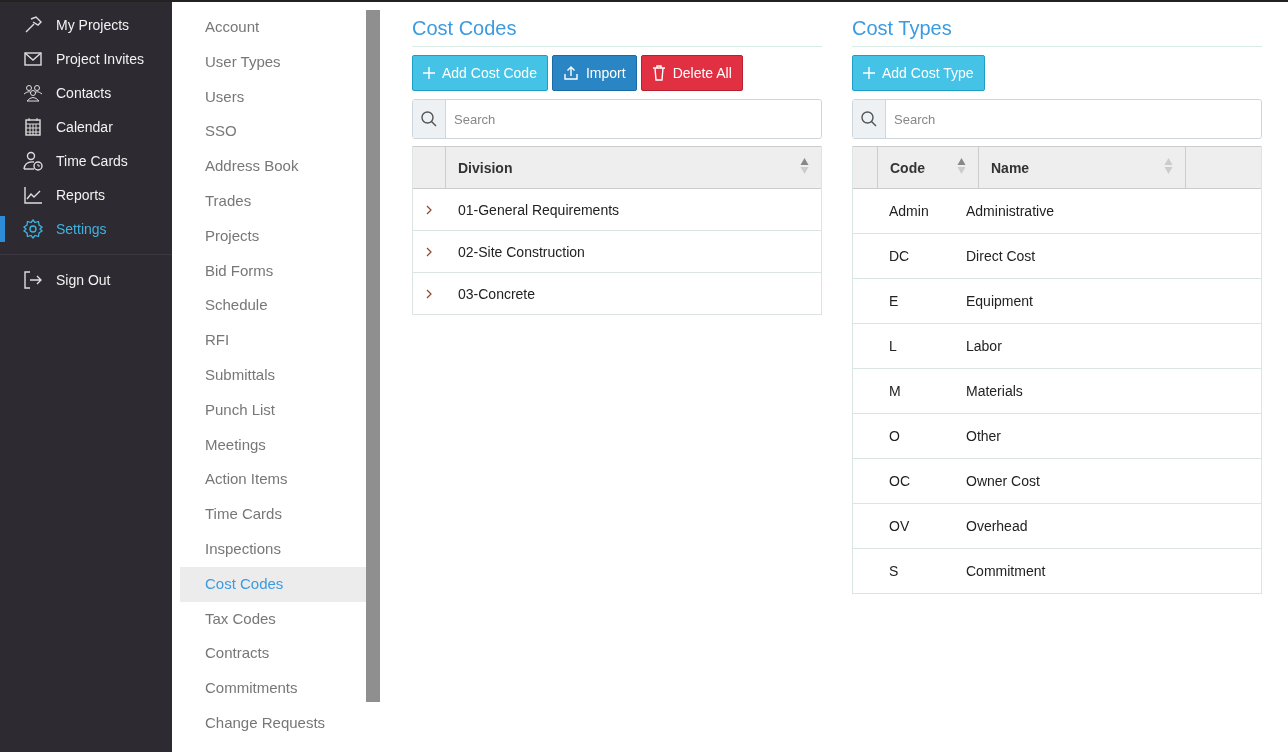 The image size is (1288, 752). Describe the element at coordinates (273, 201) in the screenshot. I see `settings-menu-item: Trades` at that location.